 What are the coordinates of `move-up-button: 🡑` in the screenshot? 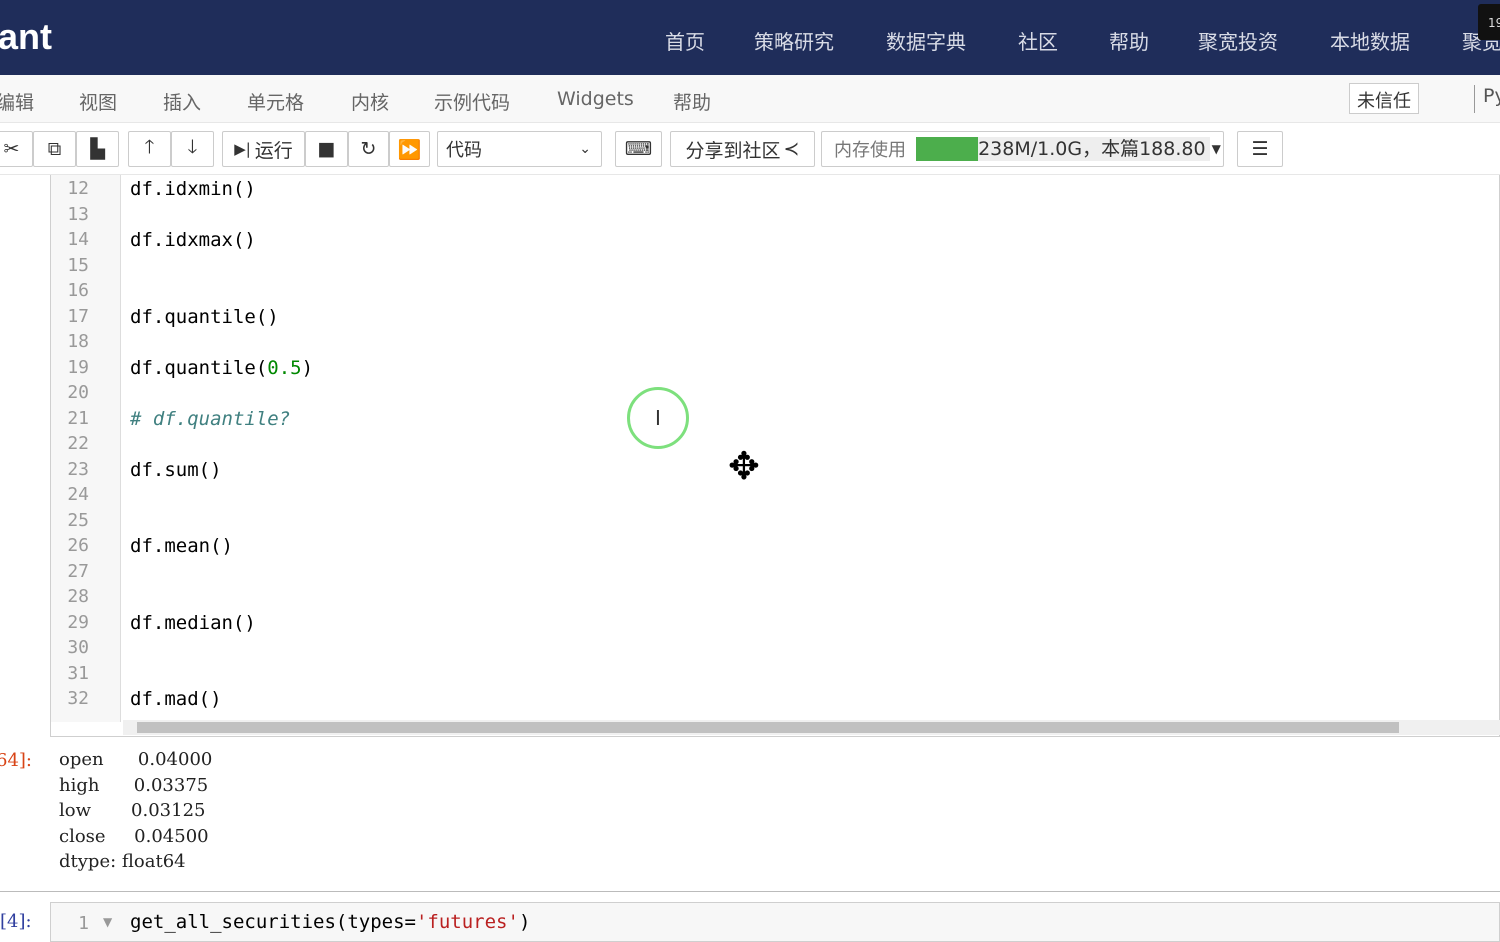 It's located at (149, 149).